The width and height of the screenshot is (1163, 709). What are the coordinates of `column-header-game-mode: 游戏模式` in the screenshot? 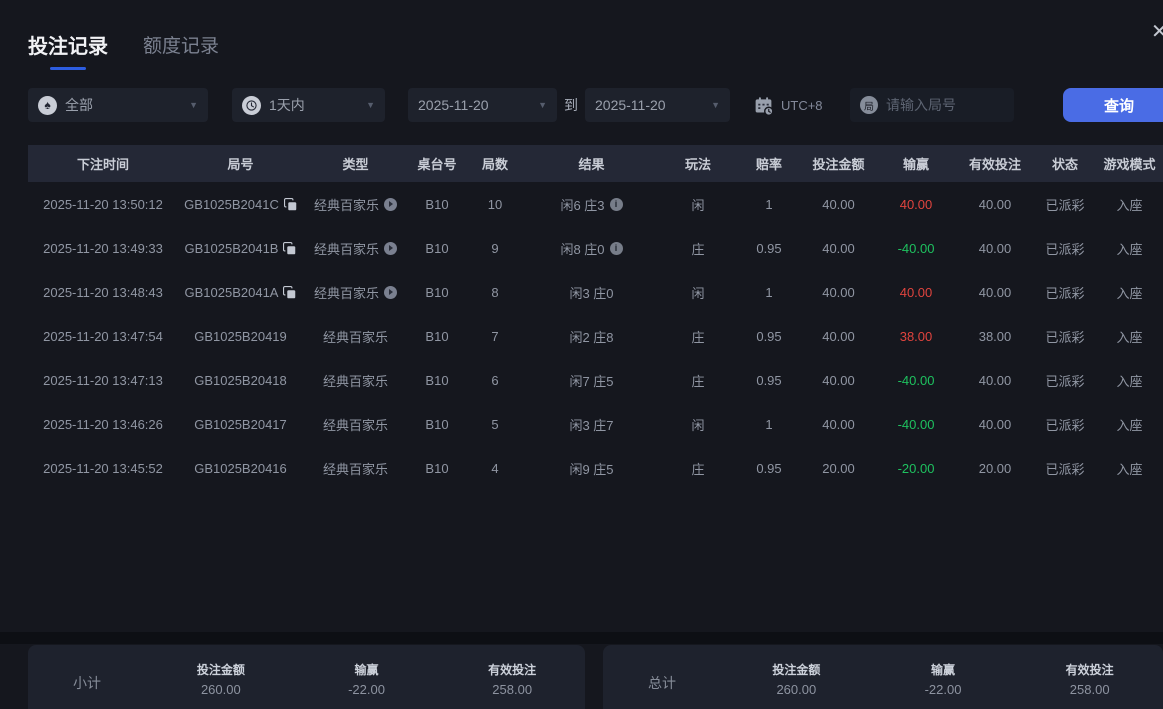 It's located at (1129, 164).